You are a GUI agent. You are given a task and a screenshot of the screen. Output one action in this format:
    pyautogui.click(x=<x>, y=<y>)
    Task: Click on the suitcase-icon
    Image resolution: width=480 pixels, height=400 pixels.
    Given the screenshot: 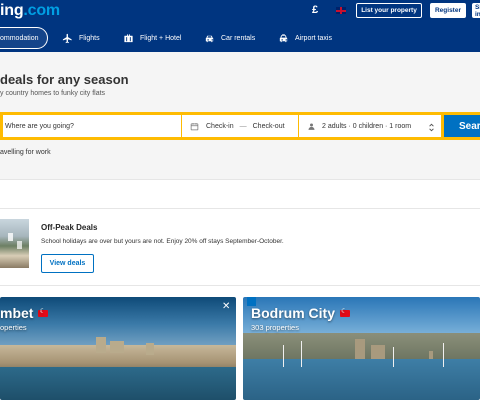 What is the action you would take?
    pyautogui.click(x=128, y=37)
    